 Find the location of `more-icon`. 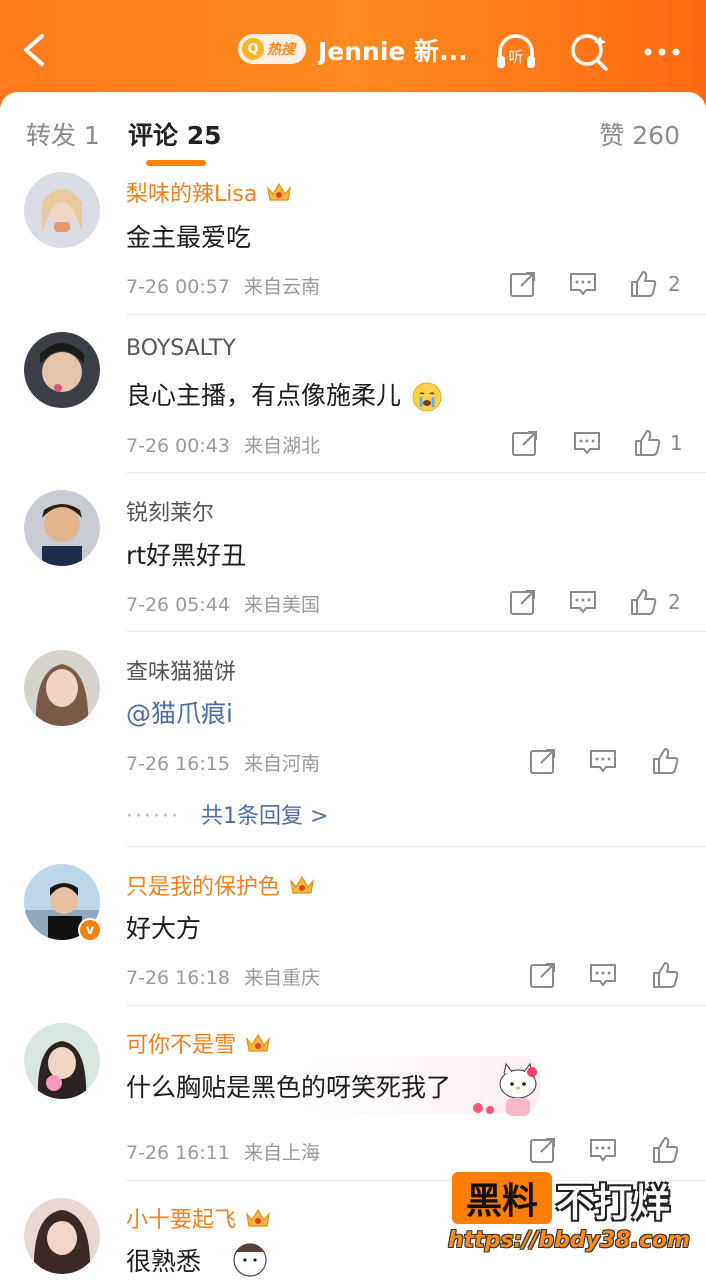

more-icon is located at coordinates (662, 52).